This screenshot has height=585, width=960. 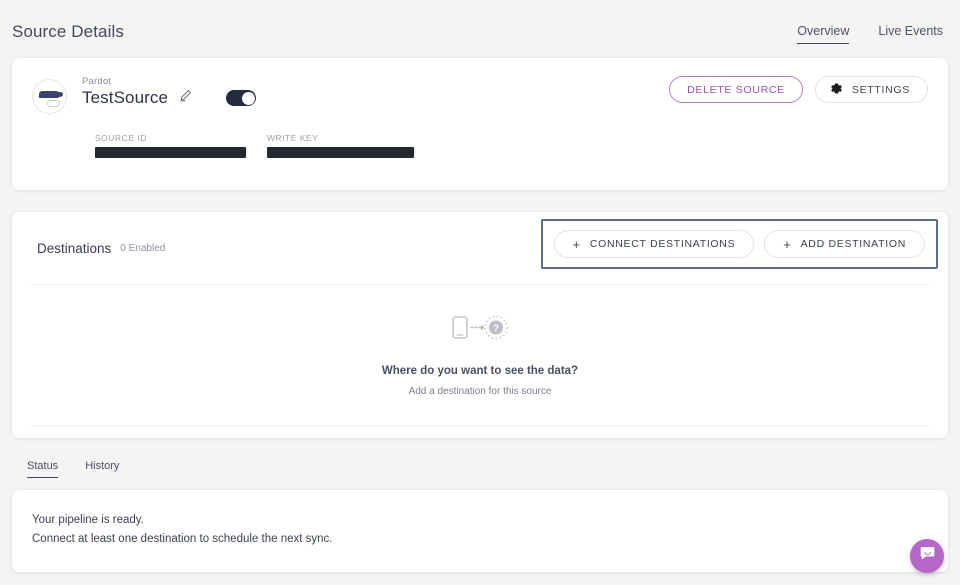 I want to click on tab-live-events: Live Events, so click(x=910, y=34).